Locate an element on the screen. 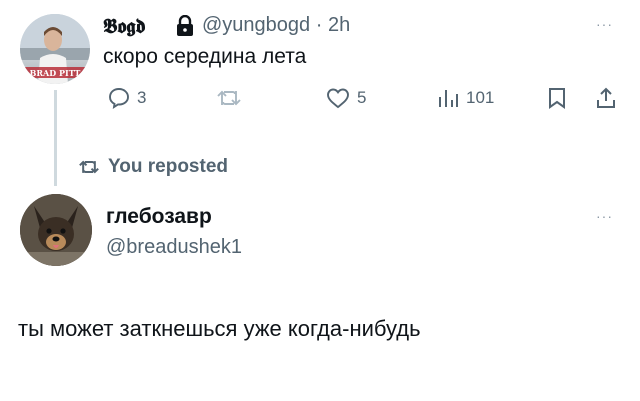 This screenshot has height=401, width=640. reply-count: 3 is located at coordinates (142, 97).